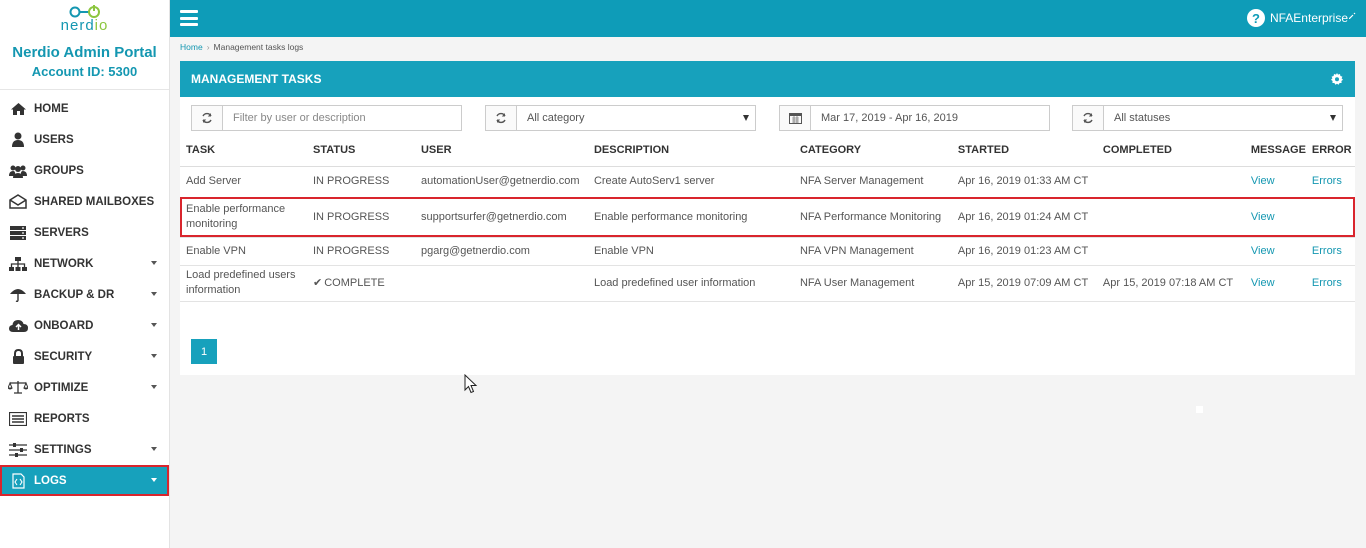 The image size is (1366, 548). Describe the element at coordinates (1170, 152) in the screenshot. I see `column-header-completed: COMPLETED` at that location.